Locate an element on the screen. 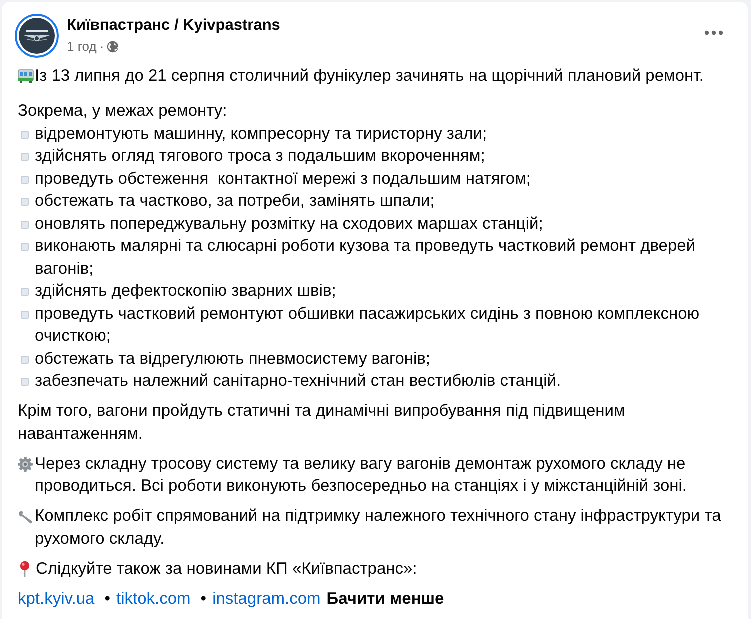  website-link: kpt.kyiv.ua is located at coordinates (56, 599).